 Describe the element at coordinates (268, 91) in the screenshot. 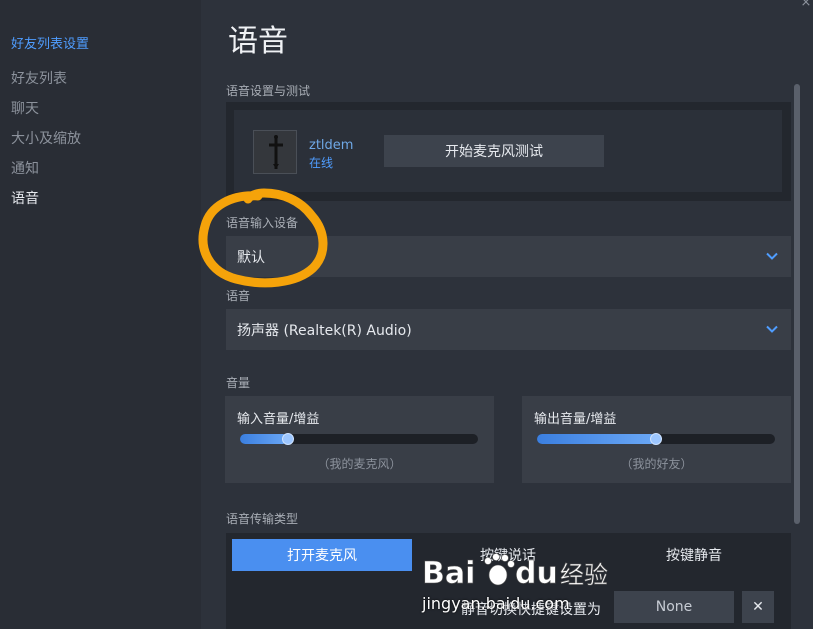

I see `test-section-label: 语音设置与测试` at that location.